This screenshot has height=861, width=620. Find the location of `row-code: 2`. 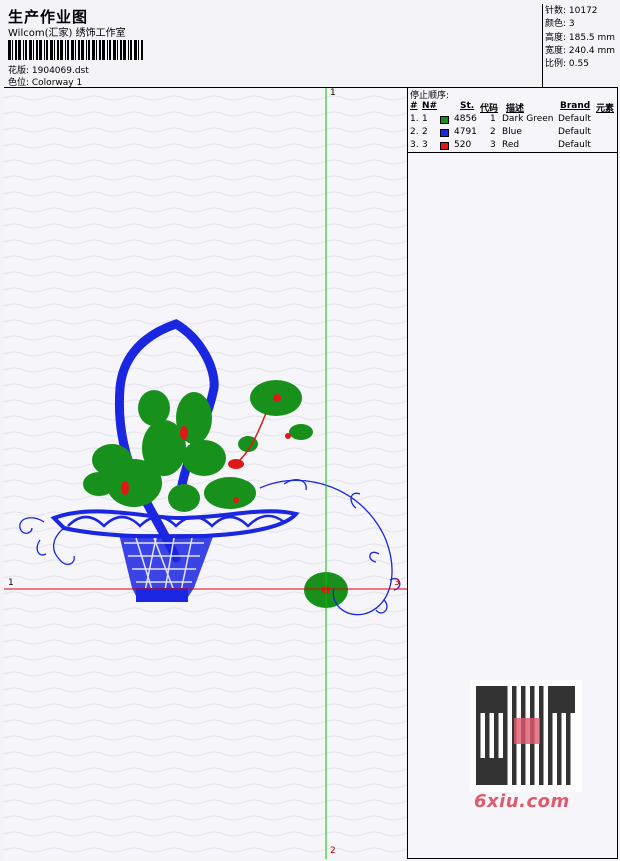

row-code: 2 is located at coordinates (493, 132).